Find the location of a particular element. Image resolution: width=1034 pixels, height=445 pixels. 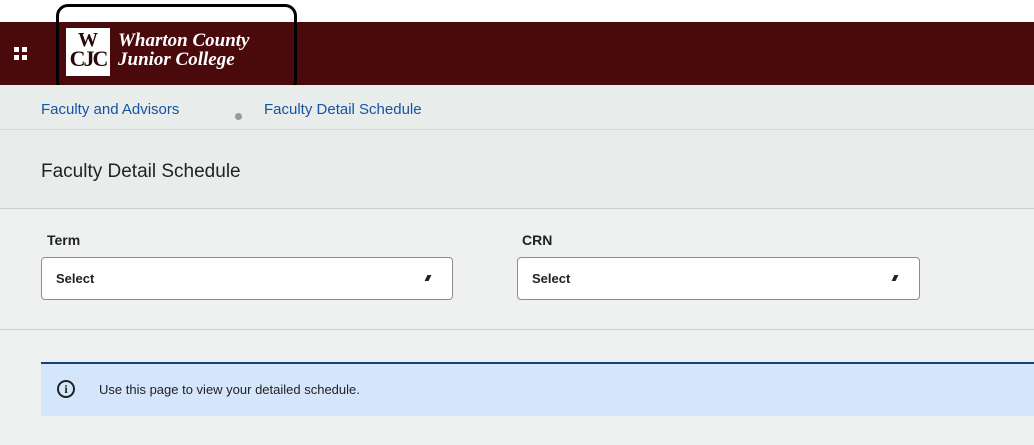

grid-menu-icon is located at coordinates (20, 53).